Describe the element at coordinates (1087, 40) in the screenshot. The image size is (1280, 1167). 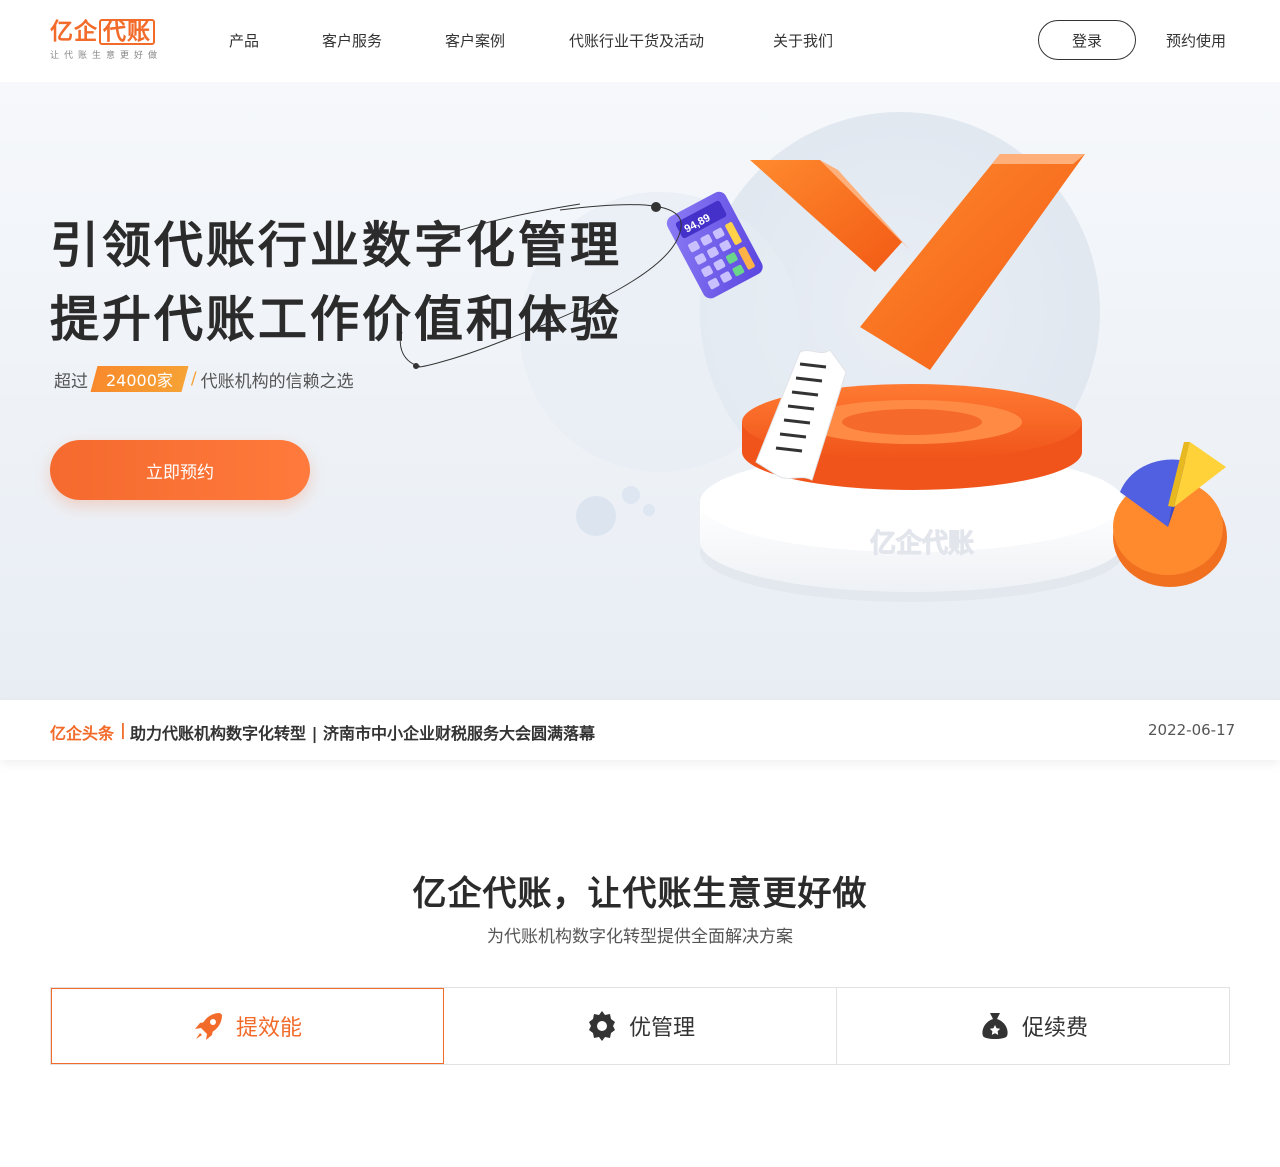
I see `login-button: 登录` at that location.